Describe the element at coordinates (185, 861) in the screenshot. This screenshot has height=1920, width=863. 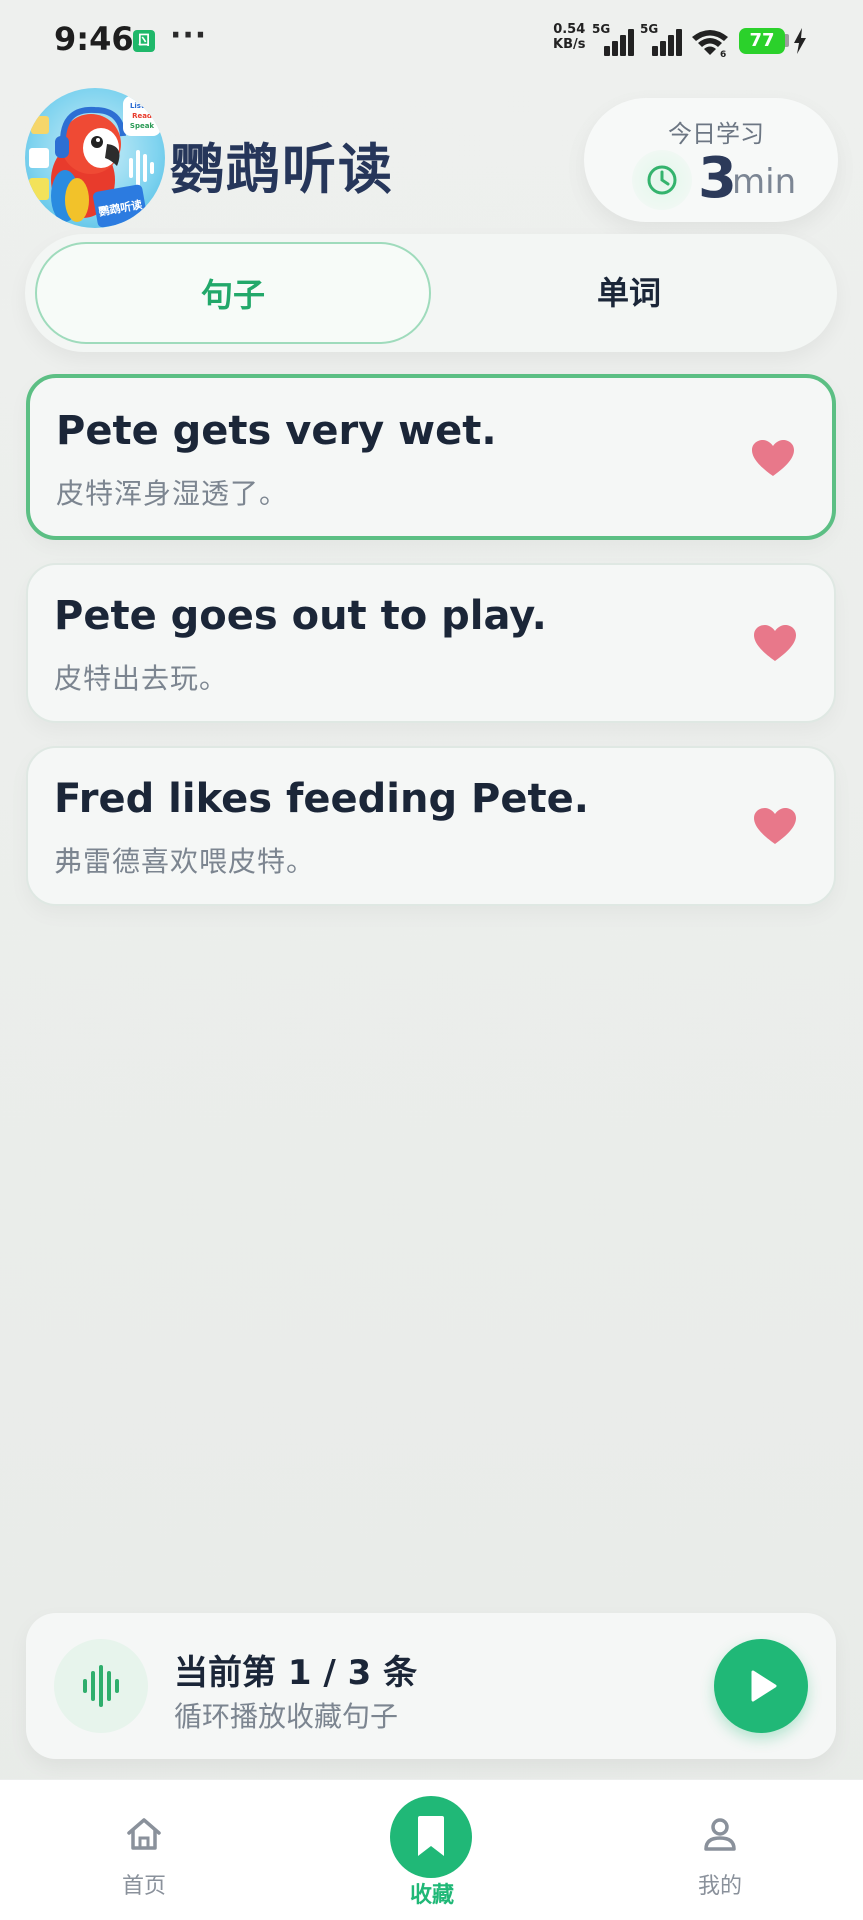
I see `sentence-chinese: 弗雷德喜欢喂皮特。` at that location.